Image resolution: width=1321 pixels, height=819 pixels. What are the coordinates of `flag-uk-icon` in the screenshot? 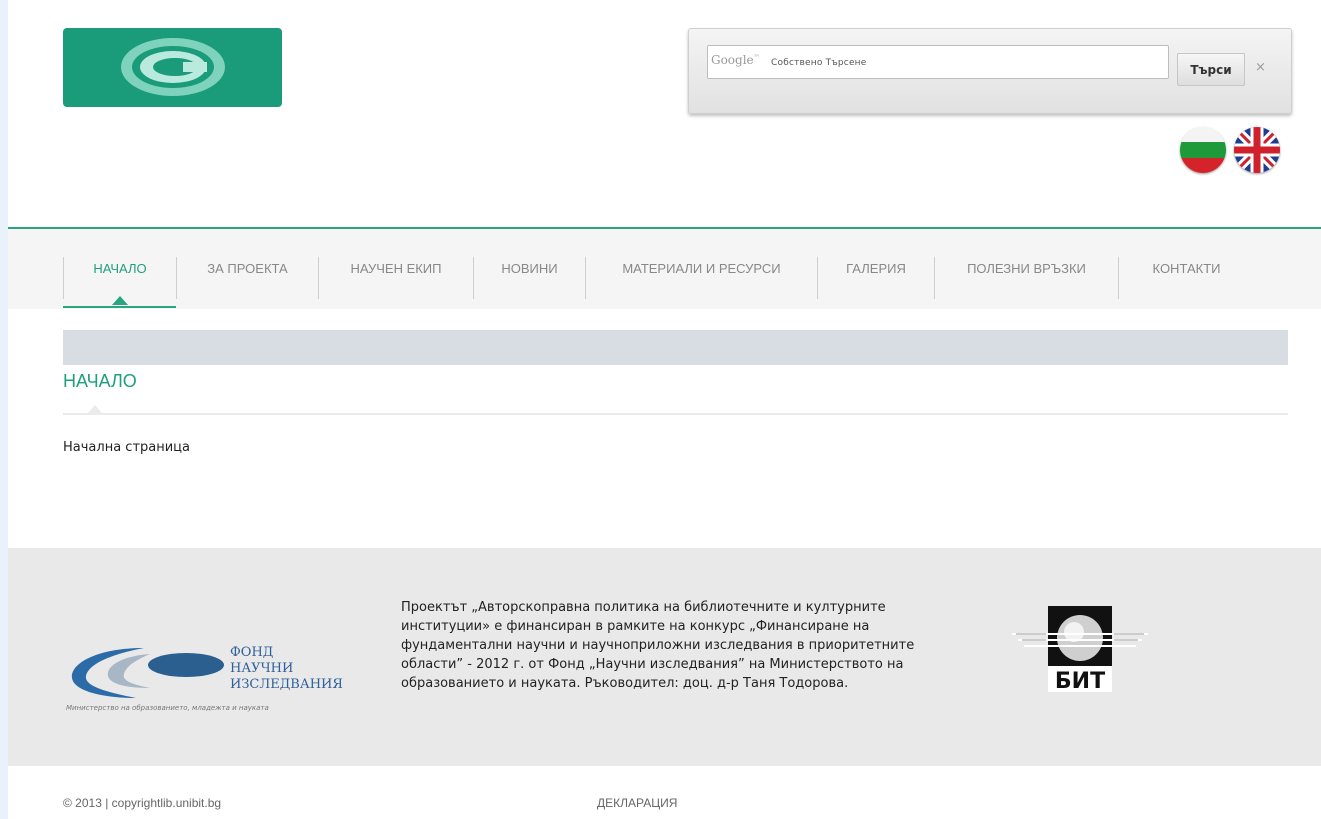 It's located at (1257, 150).